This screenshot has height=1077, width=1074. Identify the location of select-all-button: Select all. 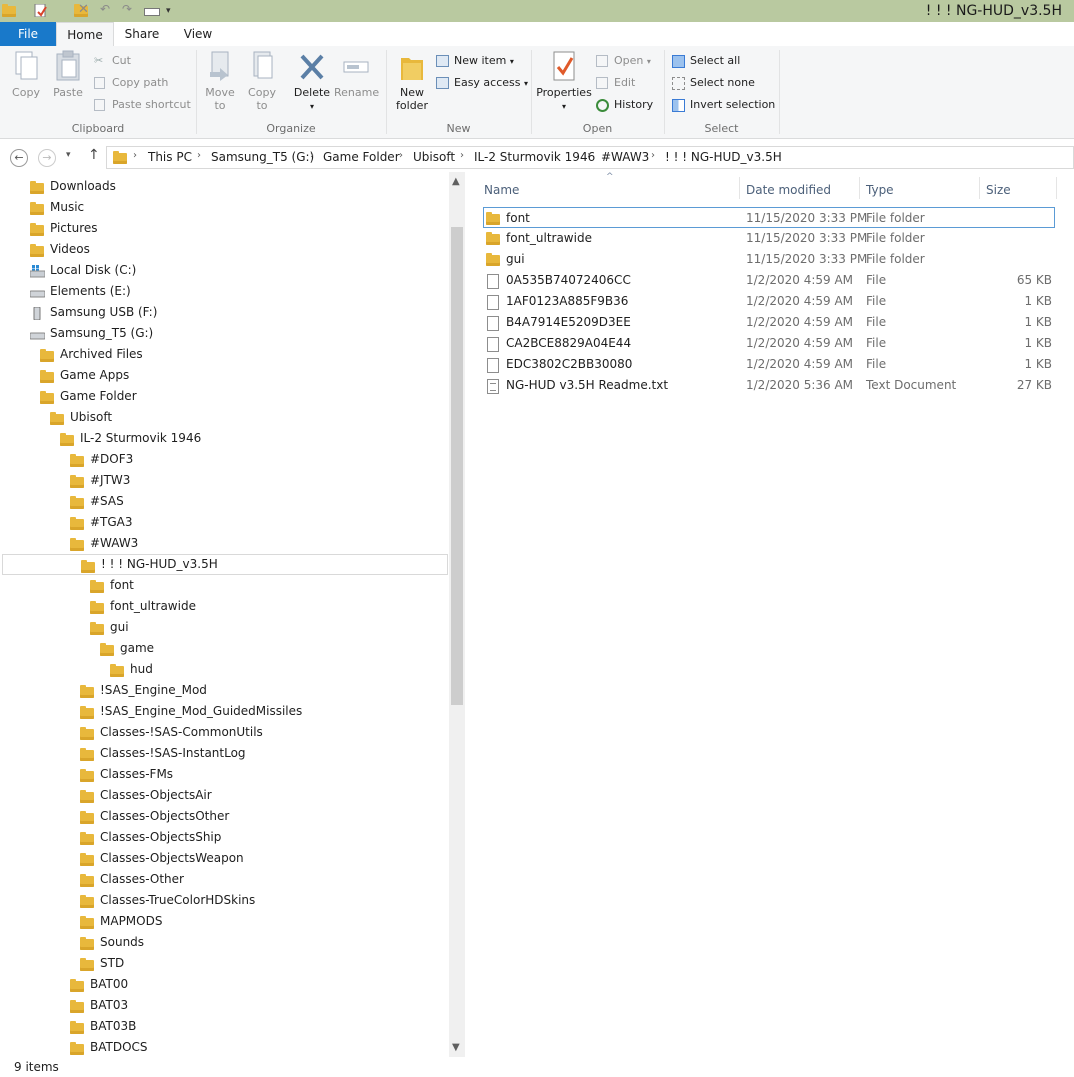
(706, 61).